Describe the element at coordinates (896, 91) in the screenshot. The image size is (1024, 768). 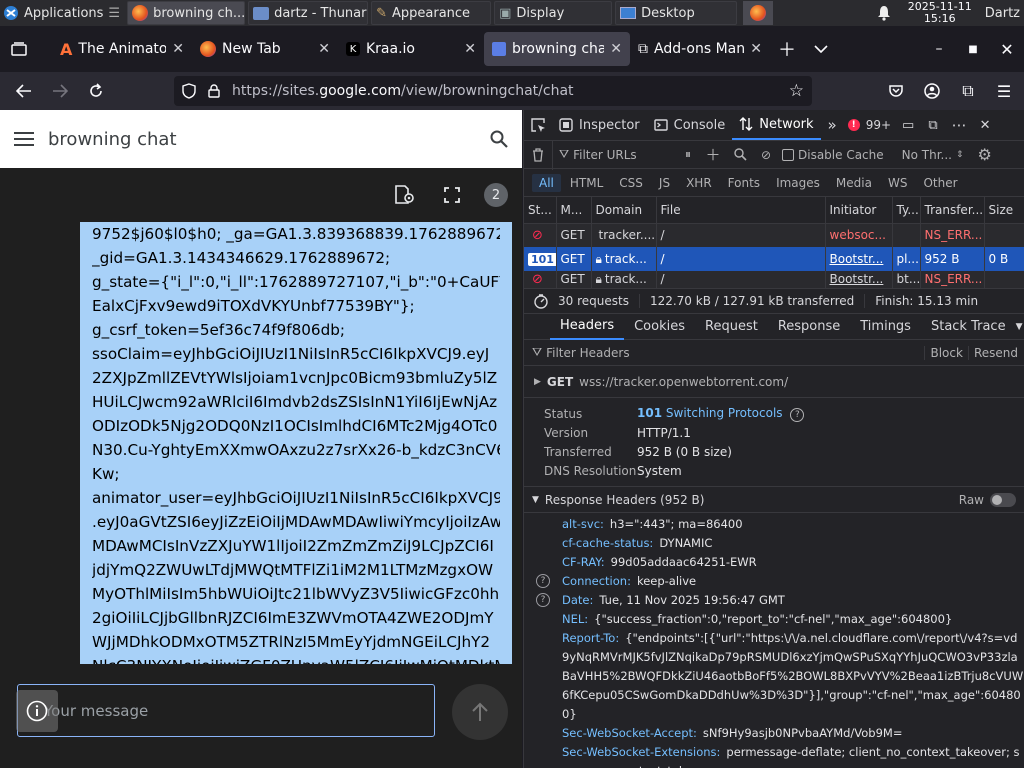
I see `pocket-icon` at that location.